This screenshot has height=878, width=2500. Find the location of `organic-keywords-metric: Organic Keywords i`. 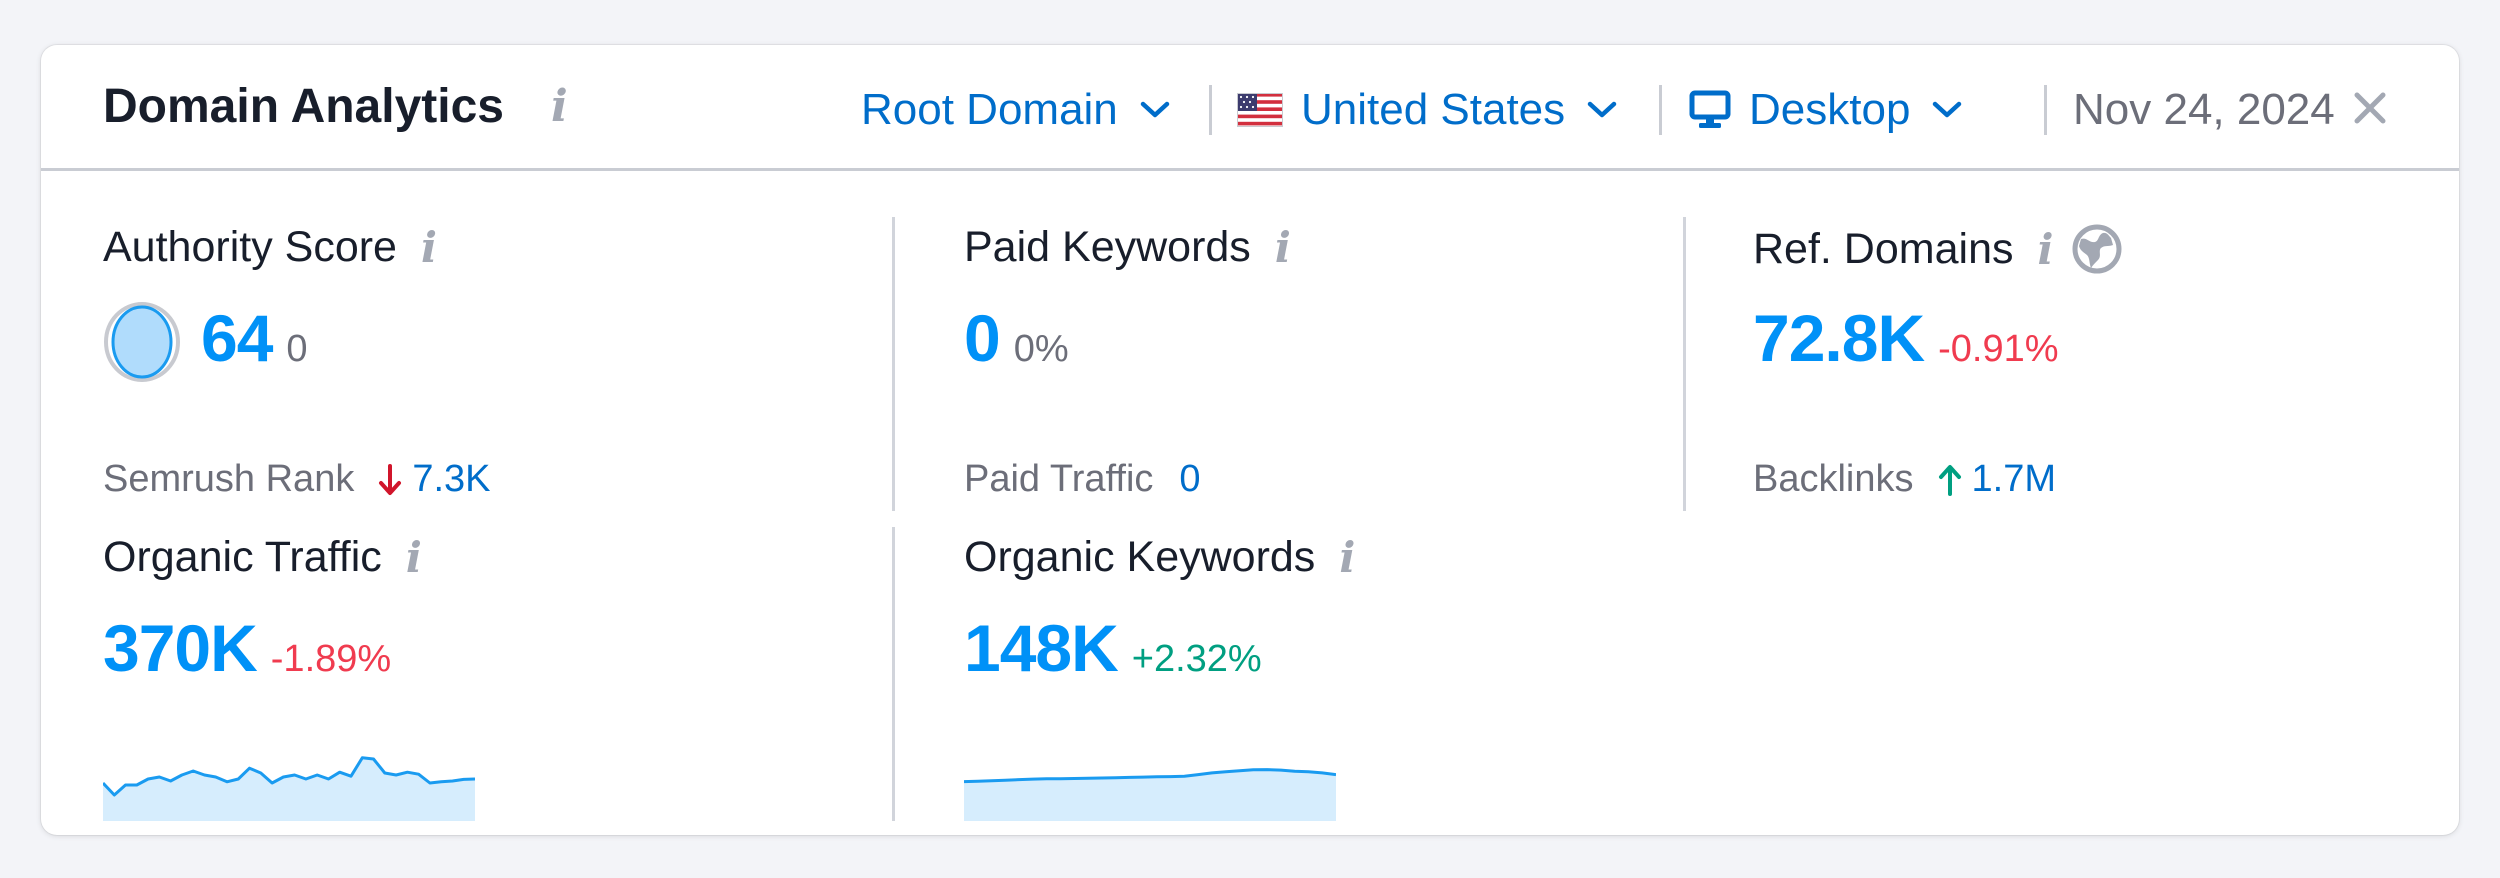

organic-keywords-metric: Organic Keywords i is located at coordinates (1159, 557).